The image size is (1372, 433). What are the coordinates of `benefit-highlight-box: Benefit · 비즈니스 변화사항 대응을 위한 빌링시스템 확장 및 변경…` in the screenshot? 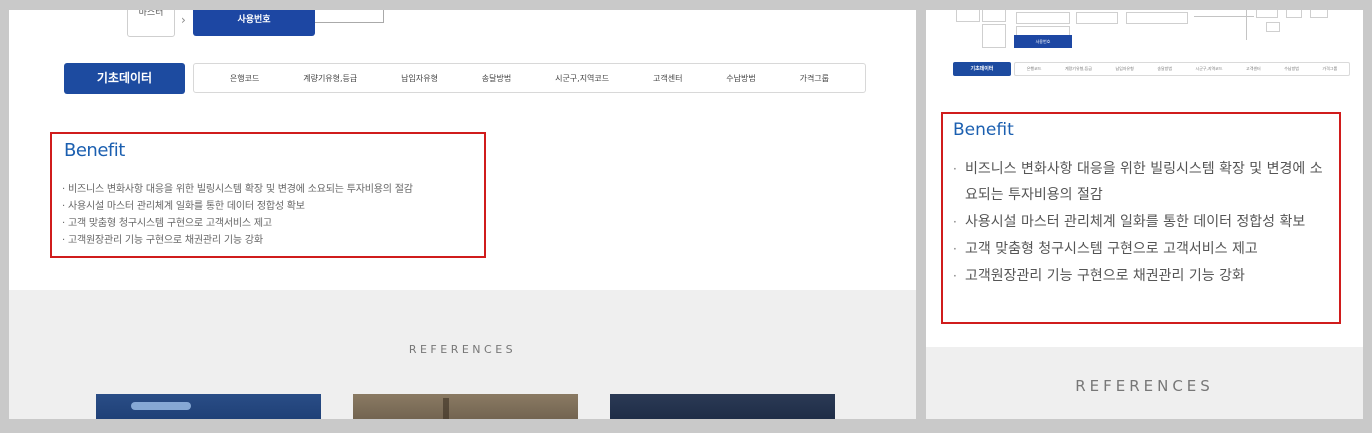 It's located at (268, 195).